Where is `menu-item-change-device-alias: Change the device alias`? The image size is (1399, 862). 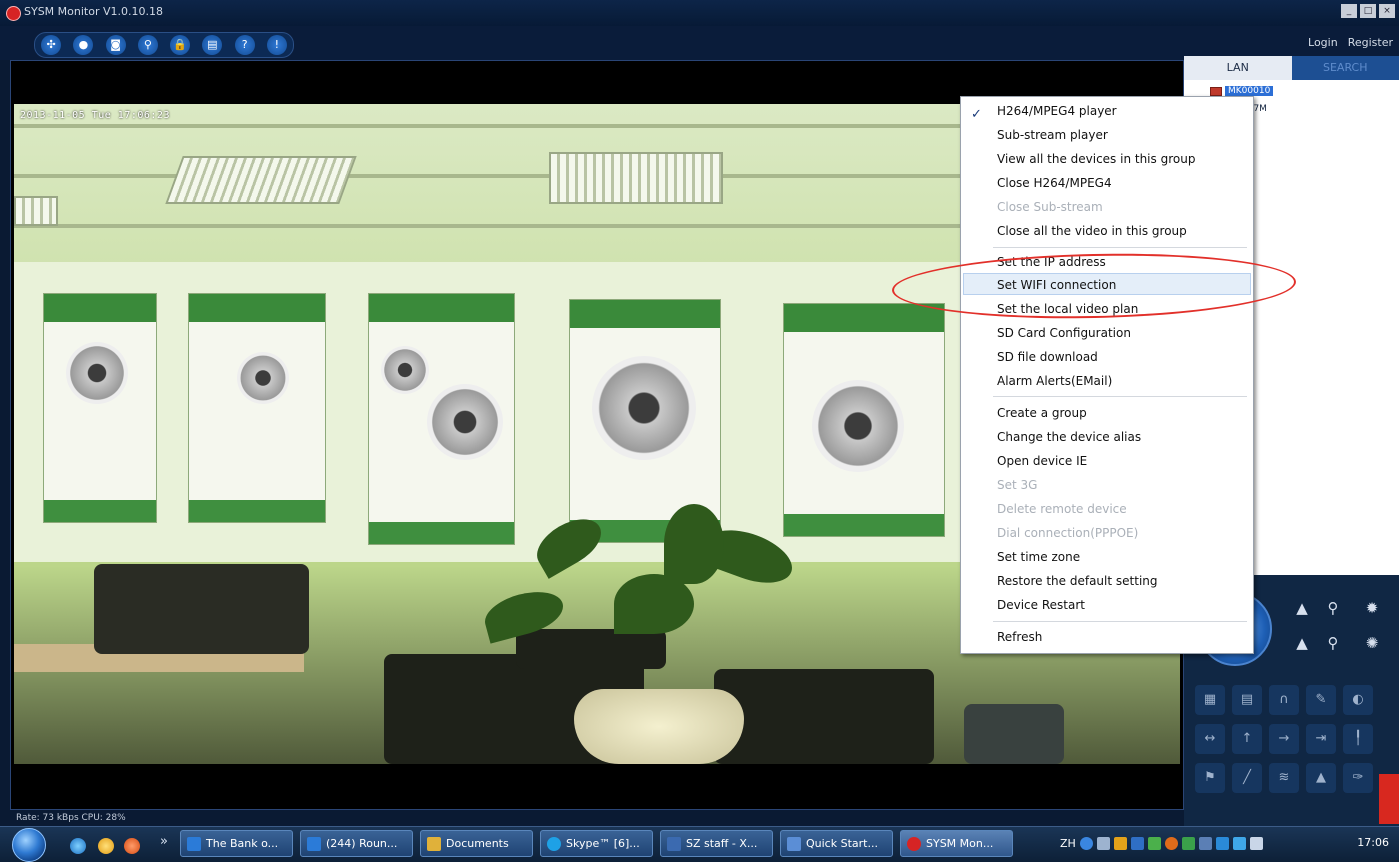
menu-item-change-device-alias: Change the device alias is located at coordinates (1069, 437).